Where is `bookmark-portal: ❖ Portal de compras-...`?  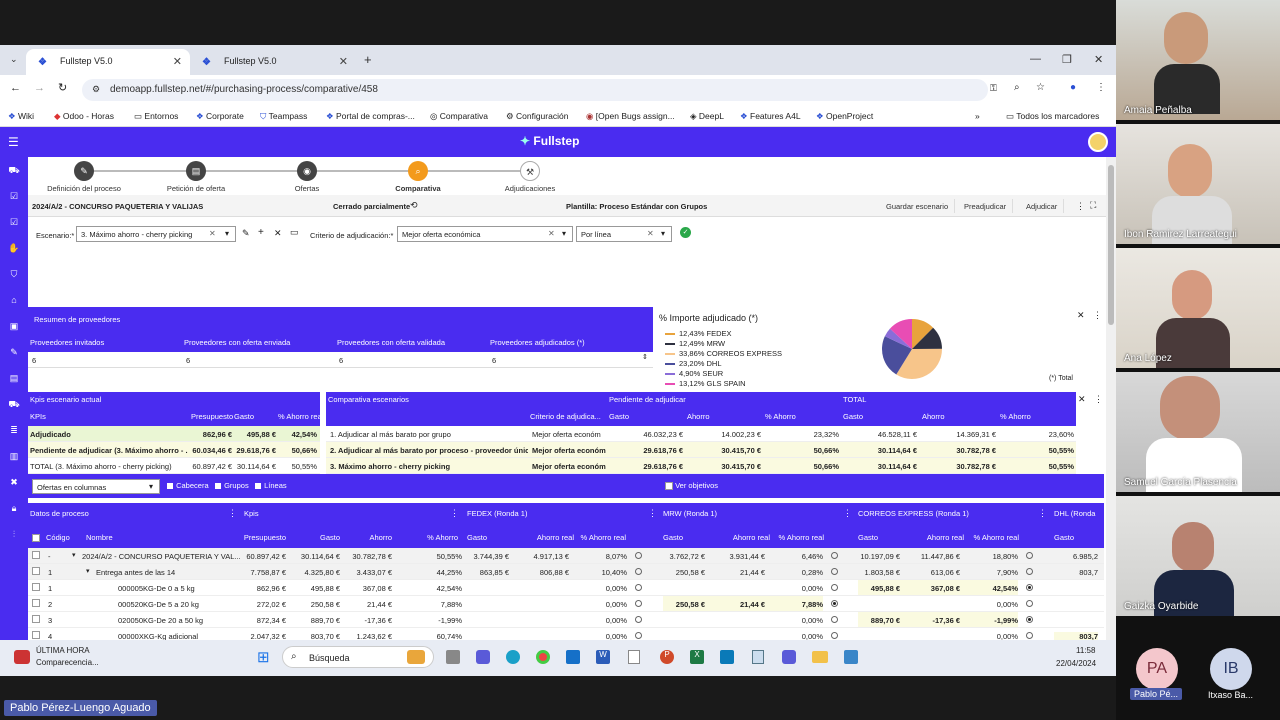
bookmark-portal: ❖ Portal de compras-... is located at coordinates (370, 116).